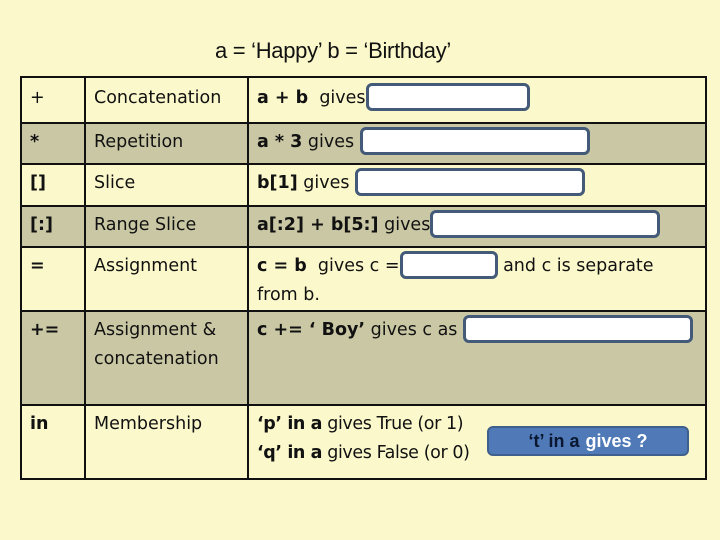  I want to click on operator-example: c += ‘ Boy’ gives c as, so click(477, 358).